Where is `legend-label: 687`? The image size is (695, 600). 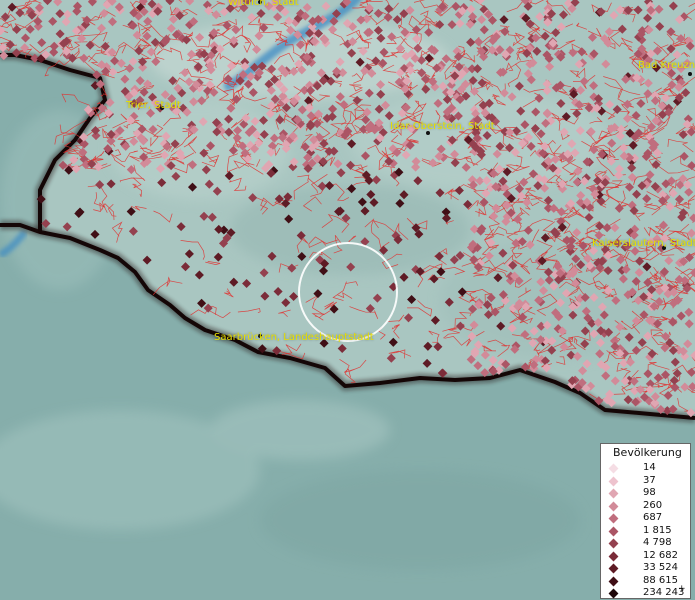 legend-label: 687 is located at coordinates (653, 517).